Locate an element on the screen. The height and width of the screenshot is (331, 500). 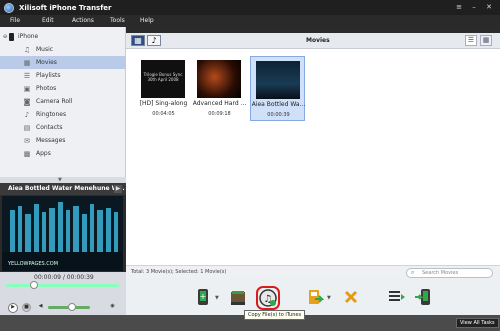
menu-help: Help is located at coordinates (146, 21).